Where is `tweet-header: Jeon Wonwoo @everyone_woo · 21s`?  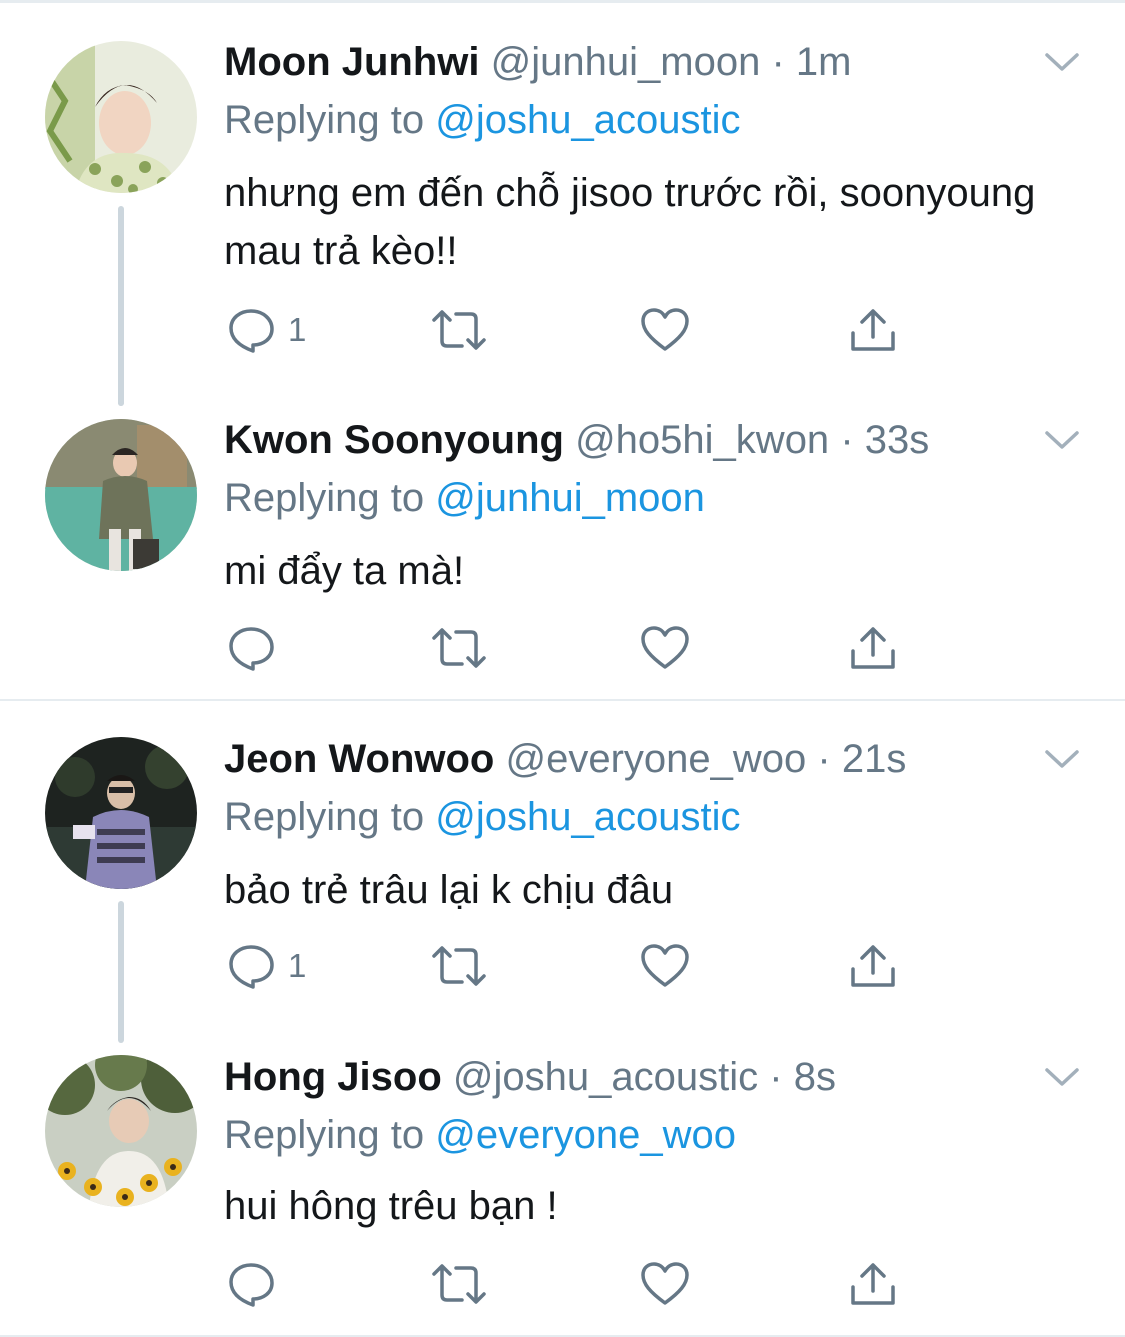
tweet-header: Jeon Wonwoo @everyone_woo · 21s is located at coordinates (565, 759).